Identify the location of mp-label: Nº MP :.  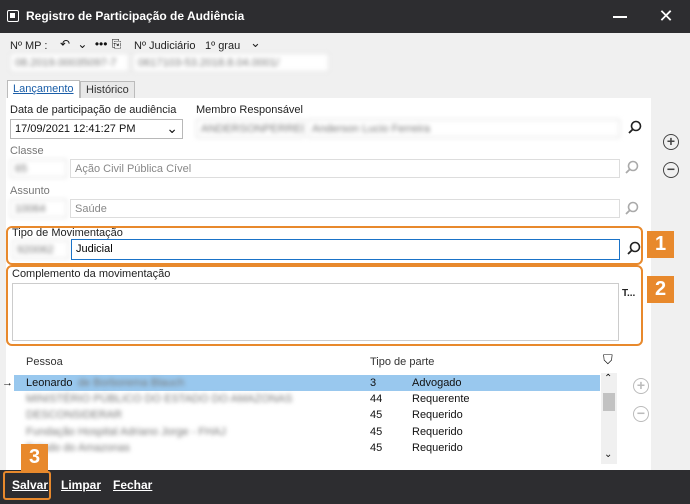
(29, 46).